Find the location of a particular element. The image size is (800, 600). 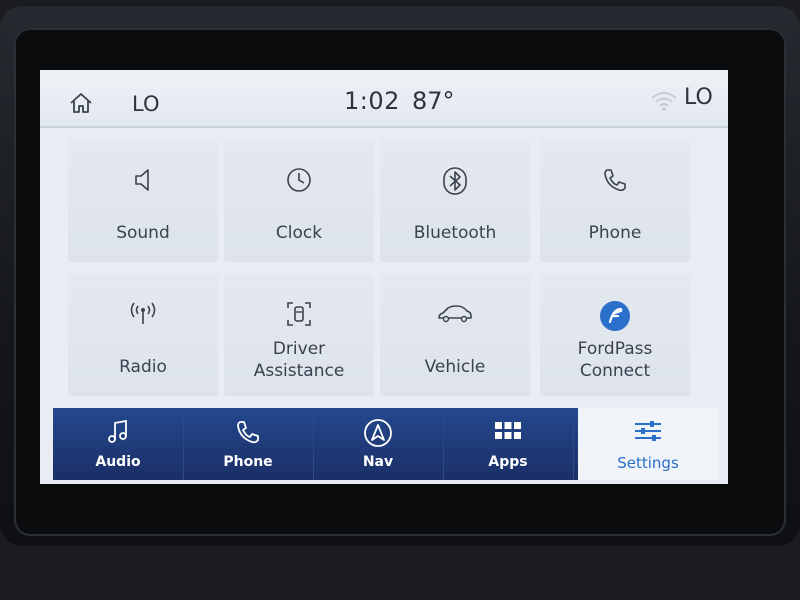

settings-sliders-icon is located at coordinates (648, 432).